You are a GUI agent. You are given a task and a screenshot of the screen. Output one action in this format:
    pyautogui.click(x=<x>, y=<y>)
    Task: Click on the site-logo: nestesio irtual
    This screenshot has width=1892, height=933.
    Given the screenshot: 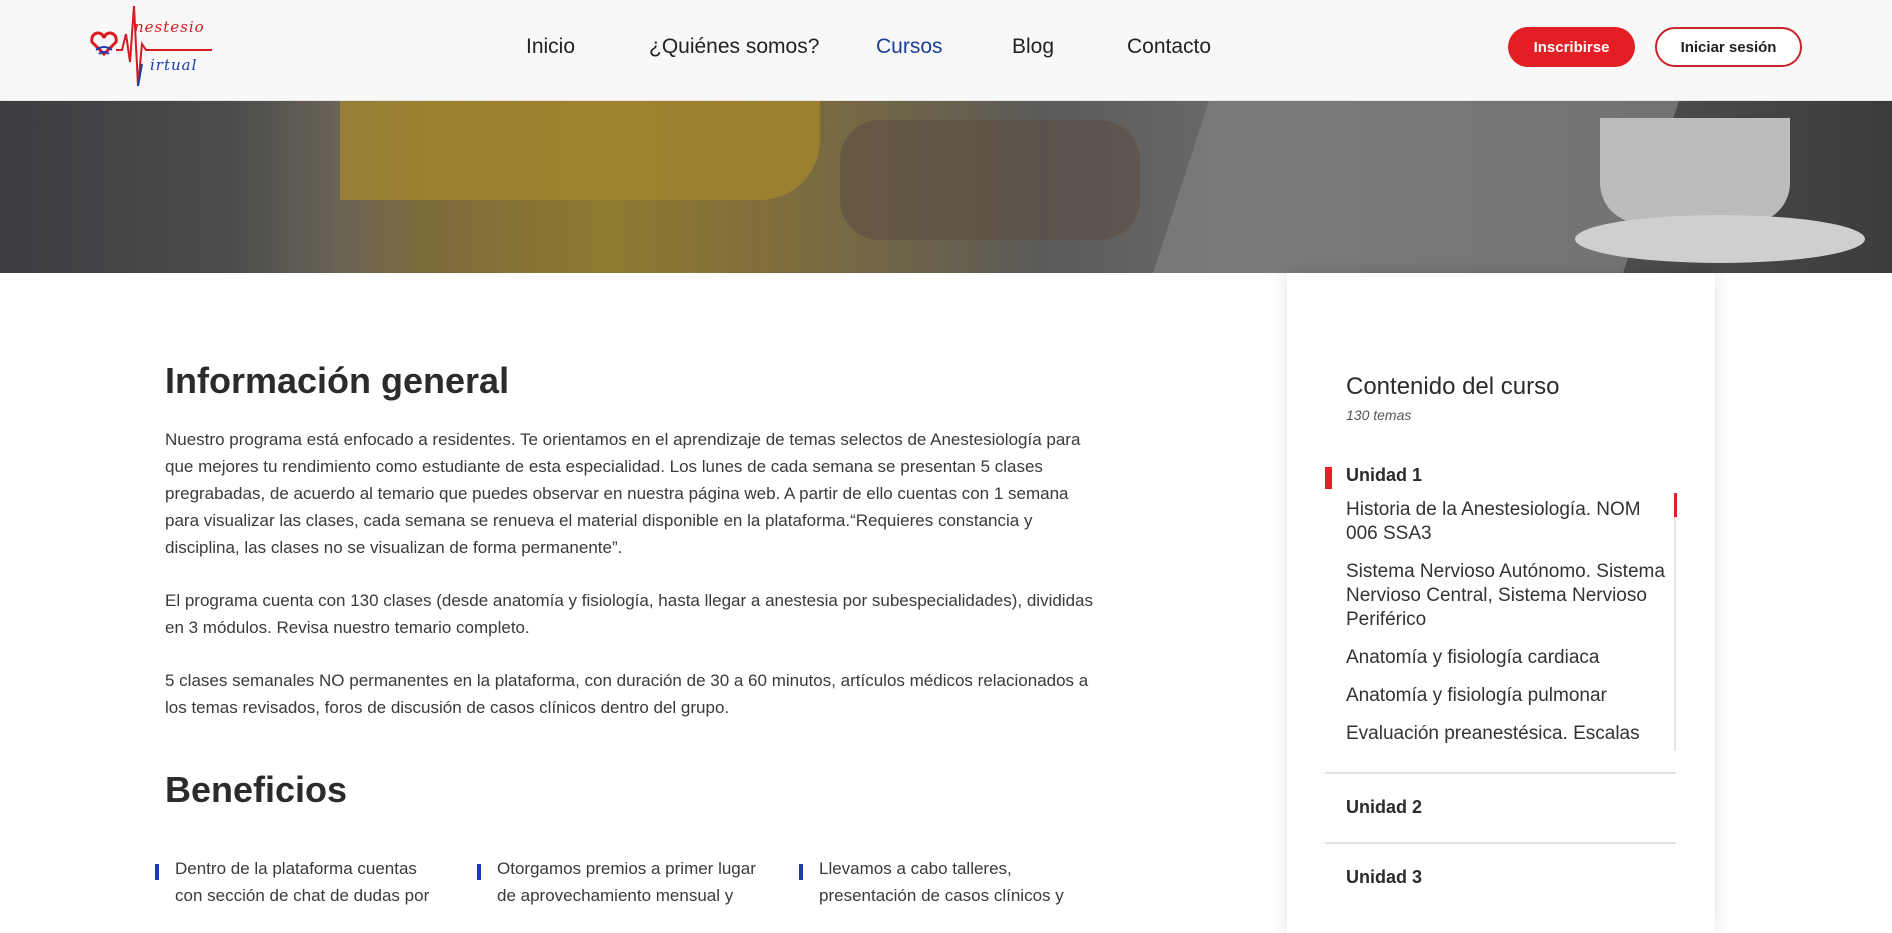 What is the action you would take?
    pyautogui.click(x=151, y=47)
    